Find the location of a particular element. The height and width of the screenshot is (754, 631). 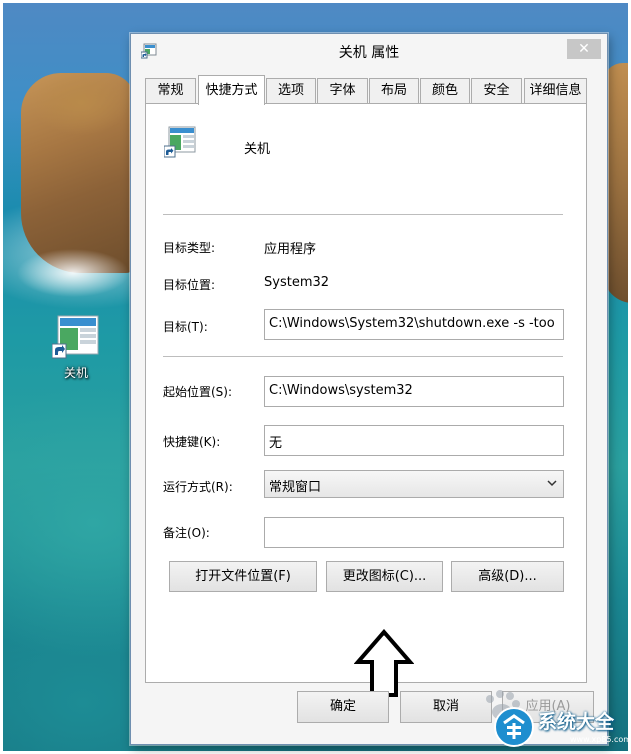

tab-font: 字体 is located at coordinates (342, 91).